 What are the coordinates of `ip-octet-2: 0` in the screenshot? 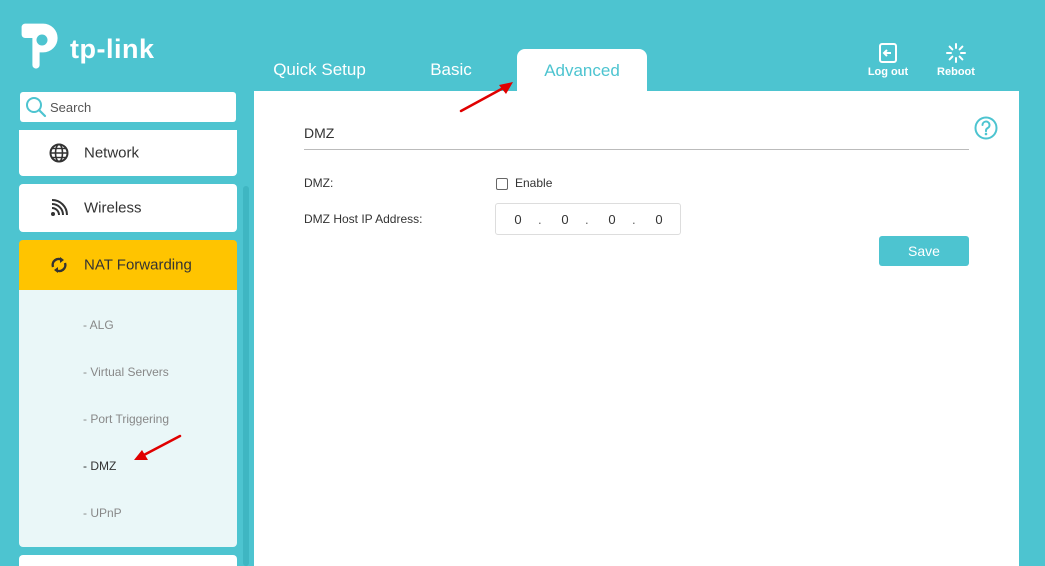 It's located at (565, 219).